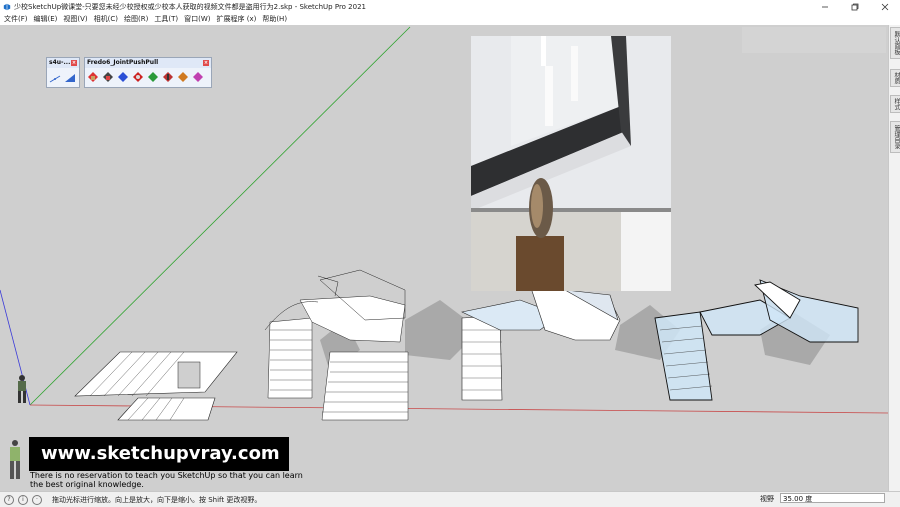 The image size is (900, 507). I want to click on toolbar-fredo6-header: Fredo6_JointPushPull ×, so click(148, 63).